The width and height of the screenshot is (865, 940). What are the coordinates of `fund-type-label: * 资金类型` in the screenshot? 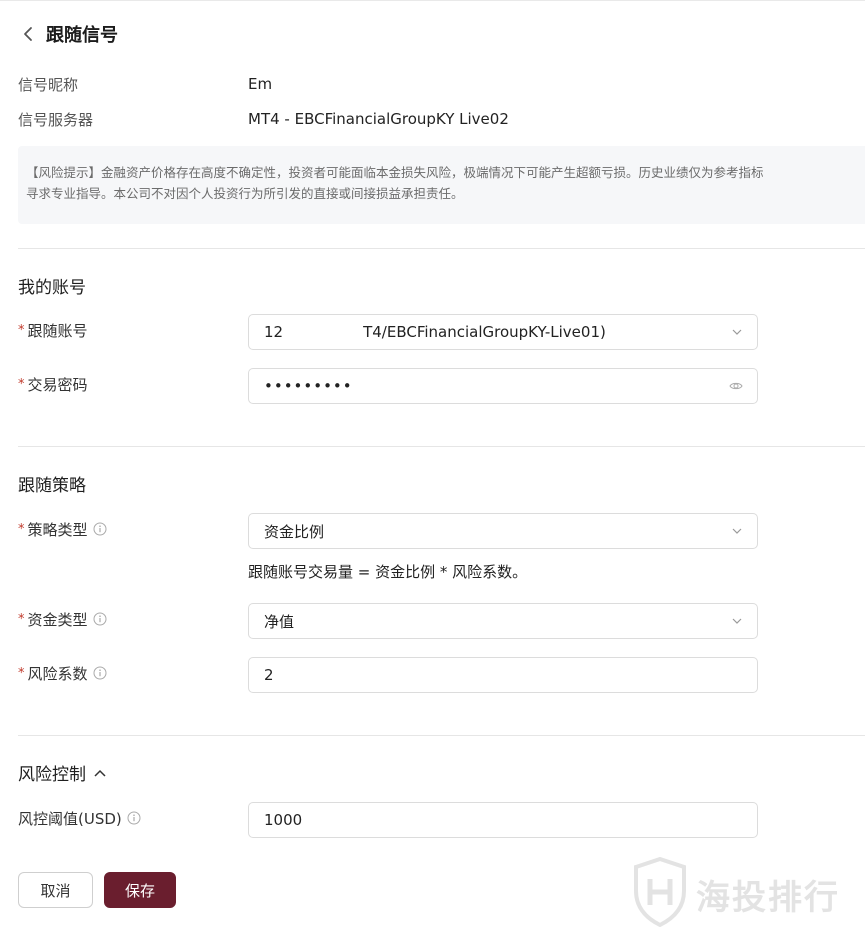 It's located at (62, 619).